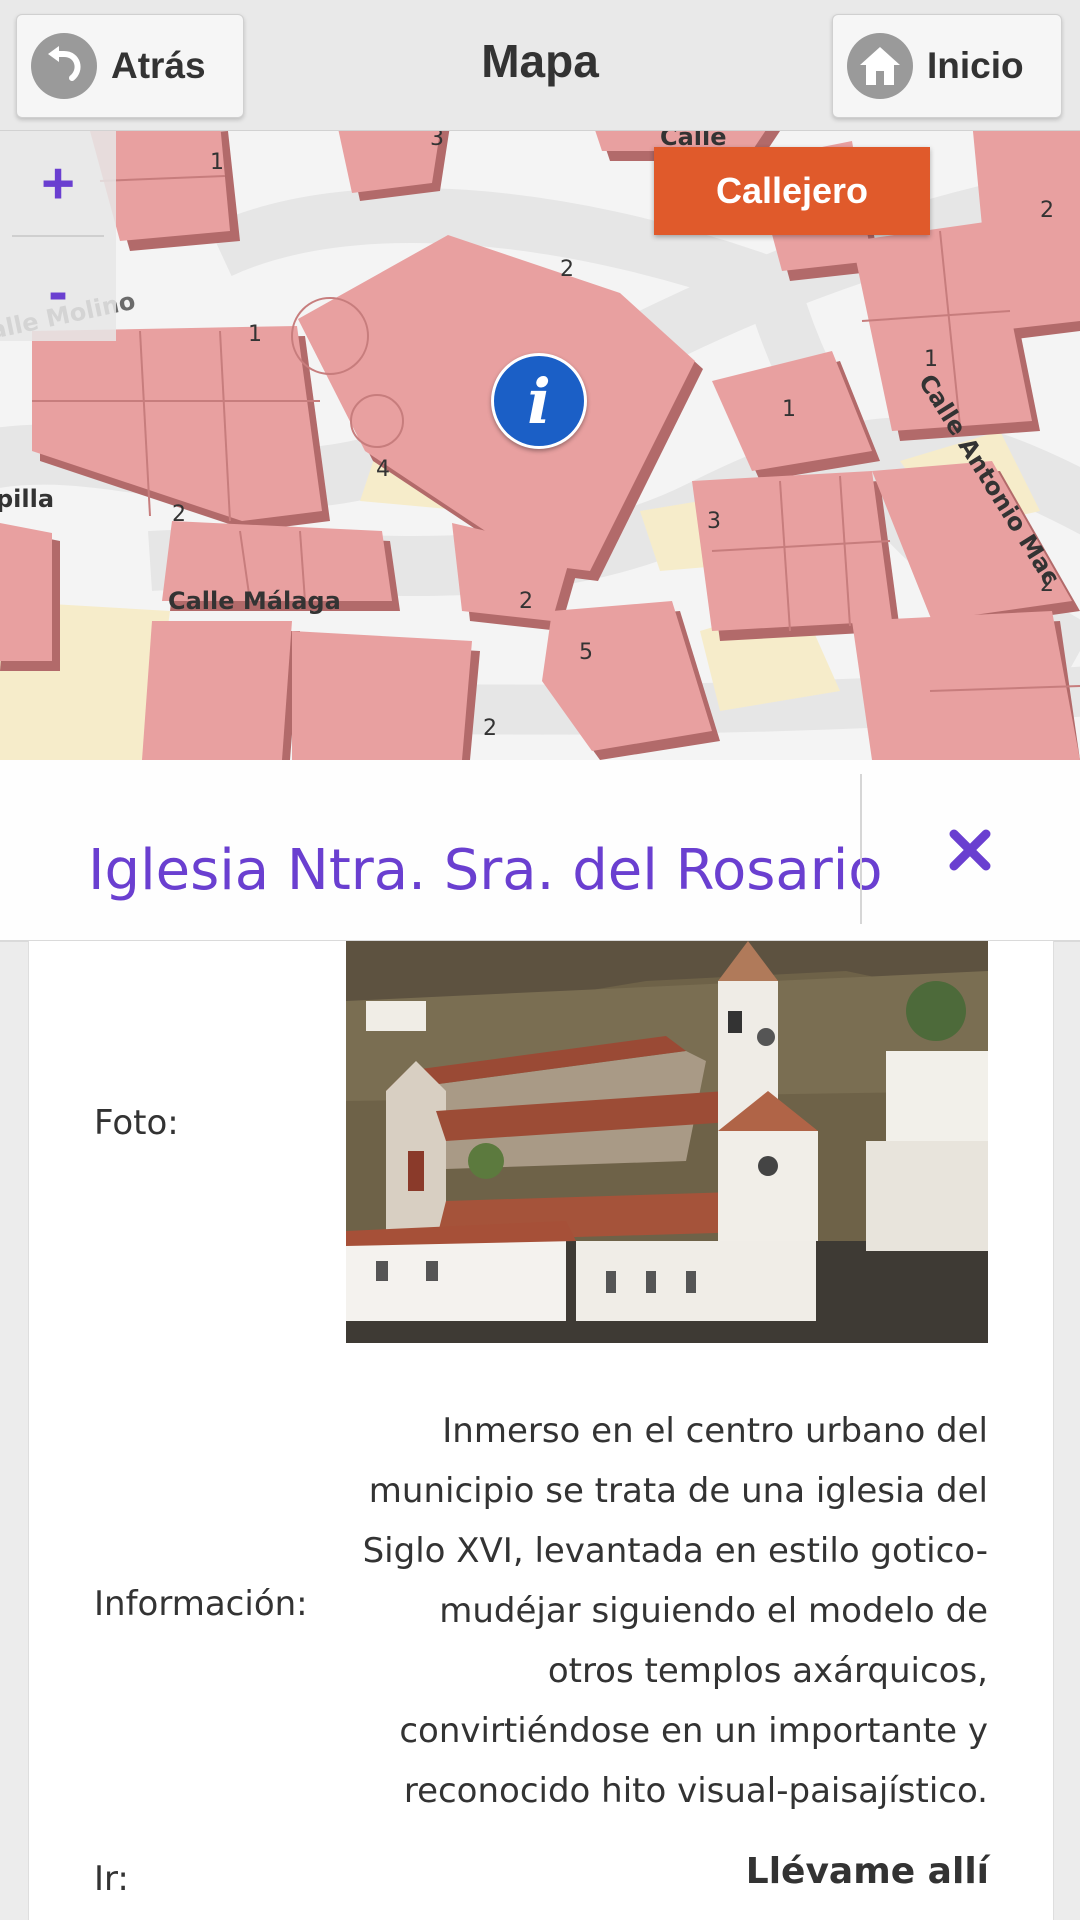 Image resolution: width=1080 pixels, height=1920 pixels. Describe the element at coordinates (136, 1123) in the screenshot. I see `photo-label: Foto:` at that location.